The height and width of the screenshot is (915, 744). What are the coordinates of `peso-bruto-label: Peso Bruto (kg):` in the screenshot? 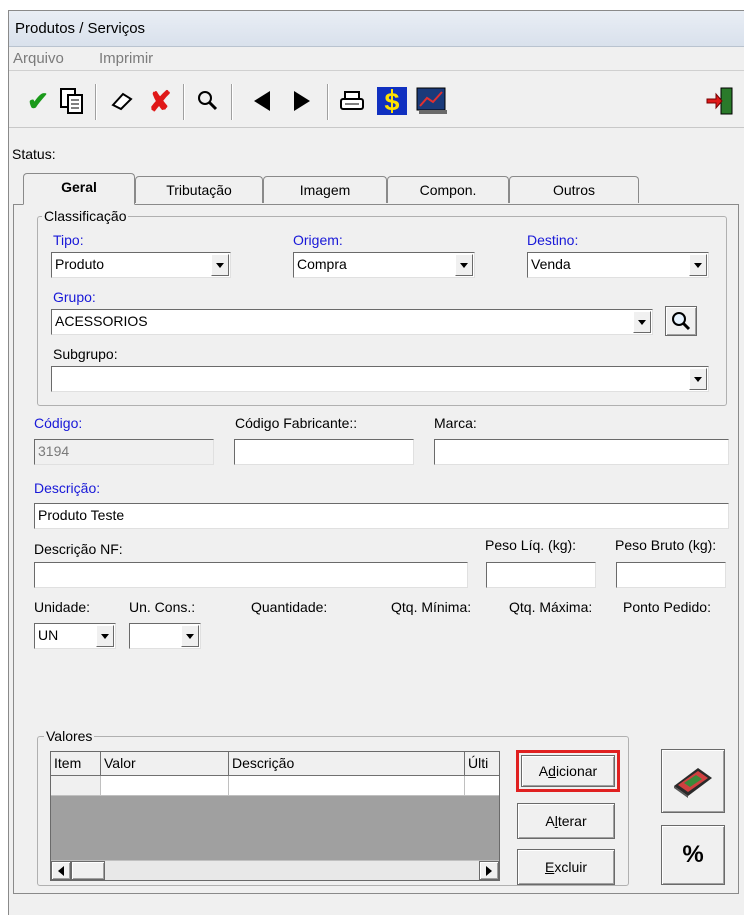 It's located at (666, 545).